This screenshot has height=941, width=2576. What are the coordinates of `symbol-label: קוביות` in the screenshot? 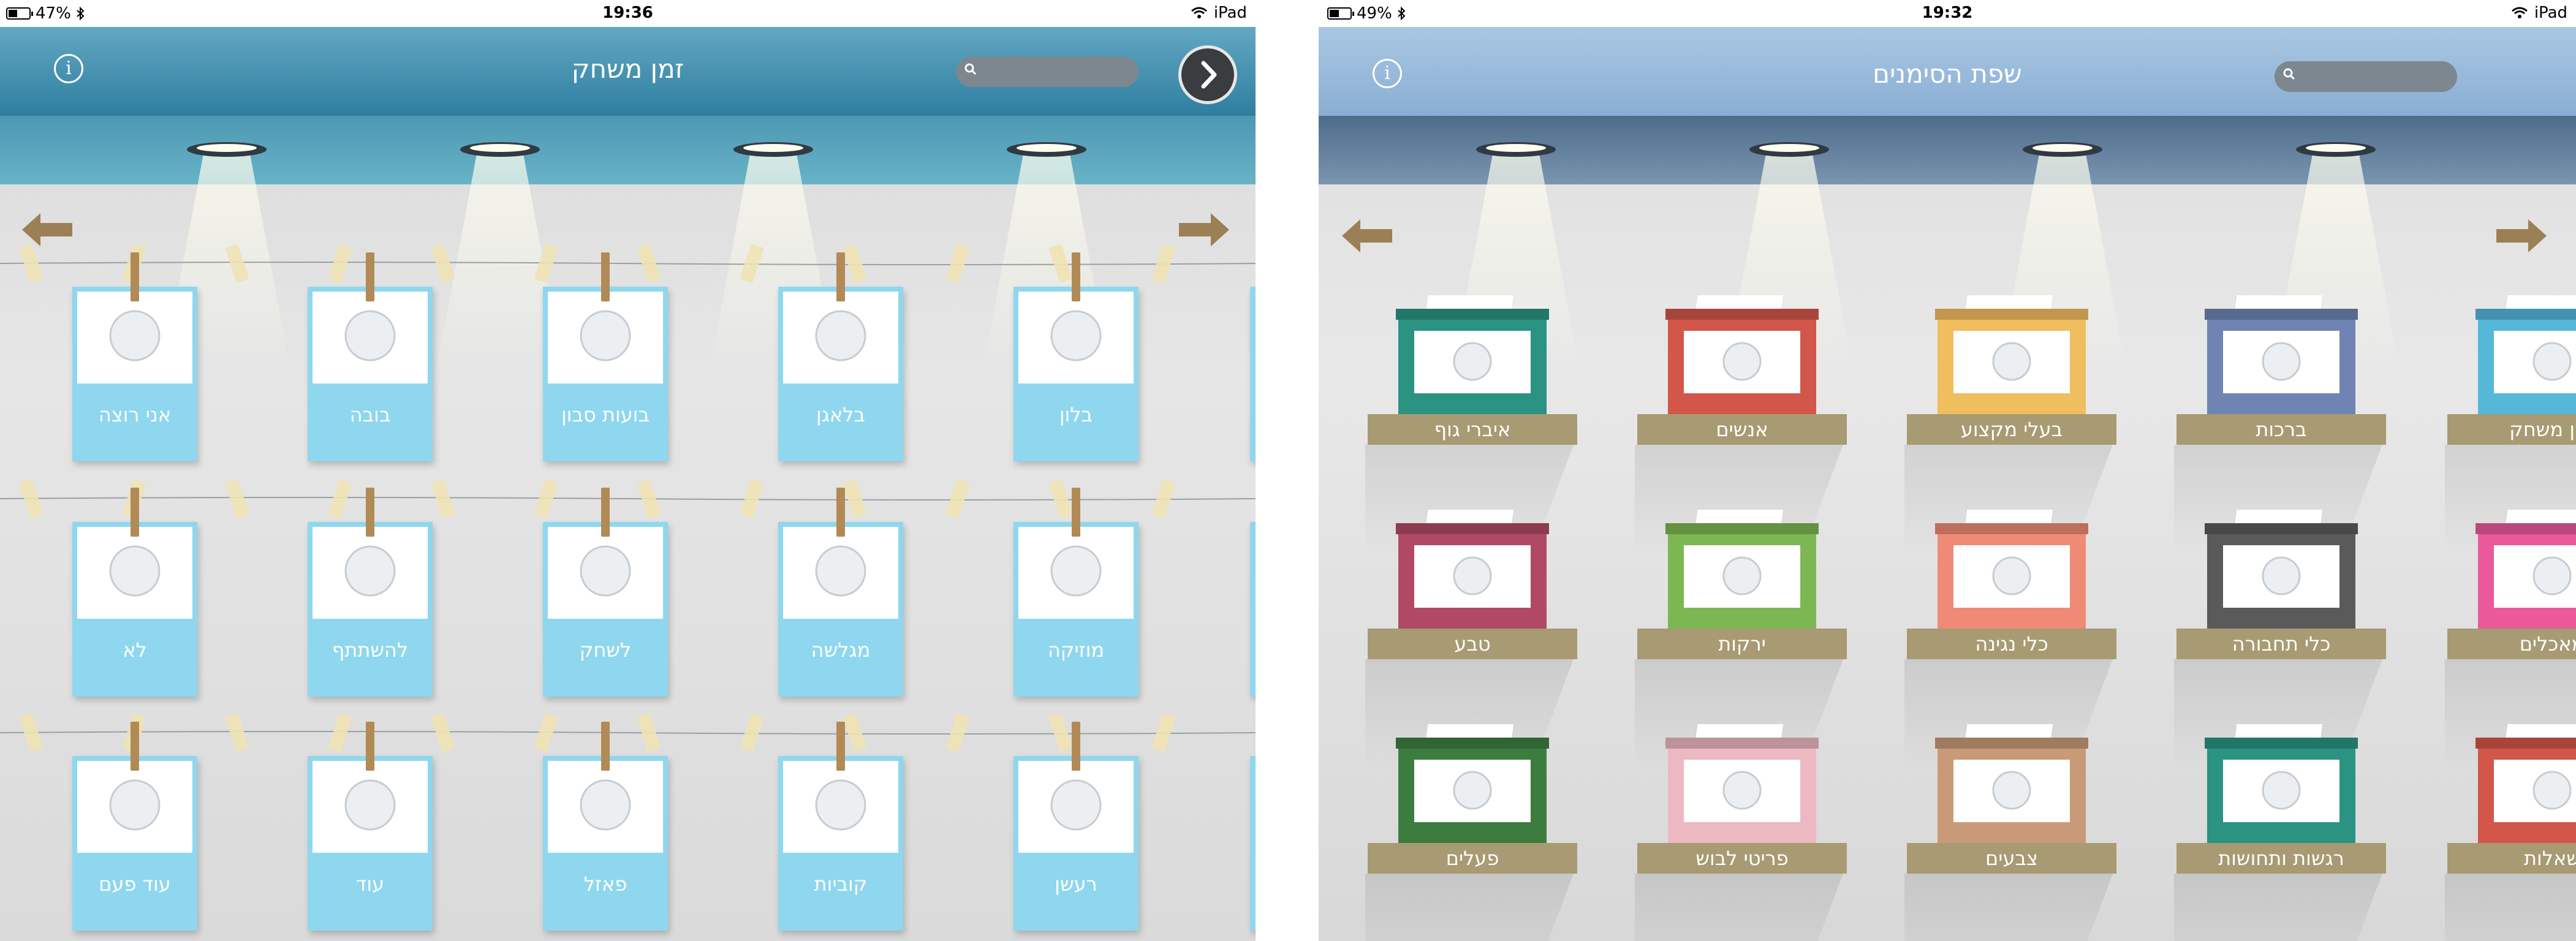 It's located at (841, 884).